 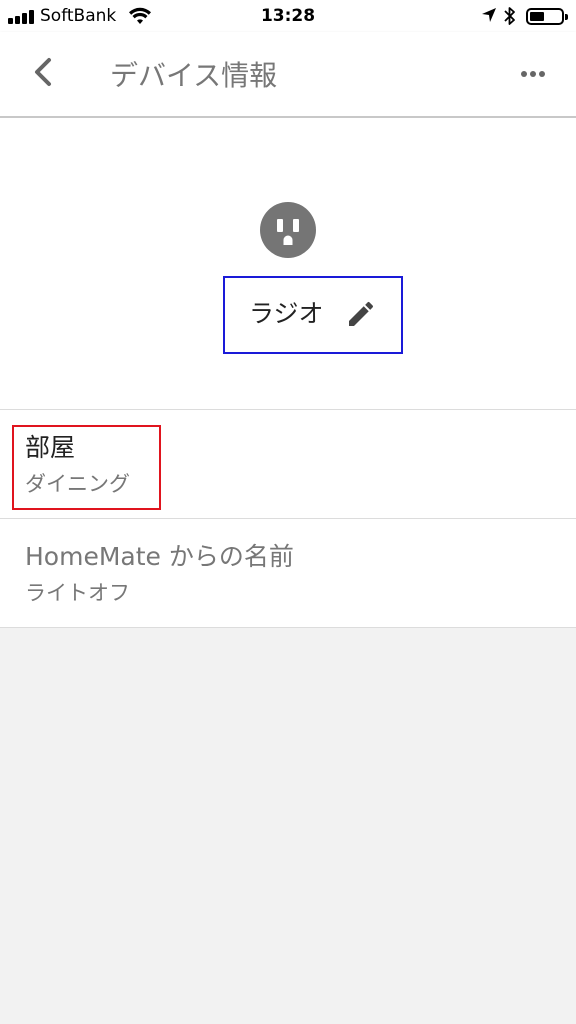 What do you see at coordinates (489, 15) in the screenshot?
I see `location-arrow-icon` at bounding box center [489, 15].